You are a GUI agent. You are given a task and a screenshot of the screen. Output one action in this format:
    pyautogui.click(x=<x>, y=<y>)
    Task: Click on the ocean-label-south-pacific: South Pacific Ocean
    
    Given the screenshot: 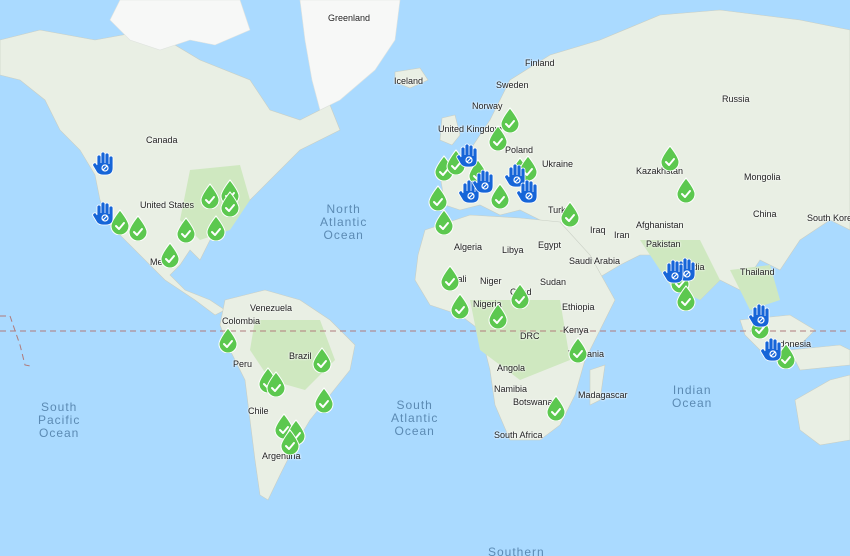 What is the action you would take?
    pyautogui.click(x=59, y=420)
    